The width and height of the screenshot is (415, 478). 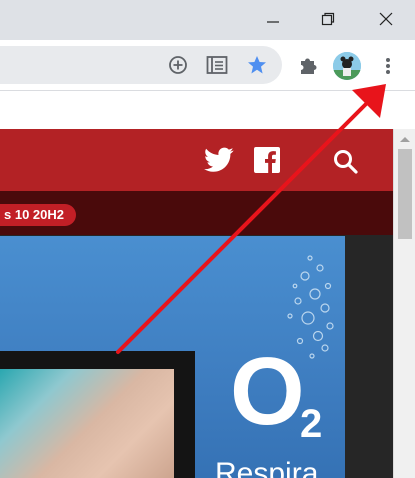 I want to click on o2-logo-subscript: 2, so click(x=311, y=424).